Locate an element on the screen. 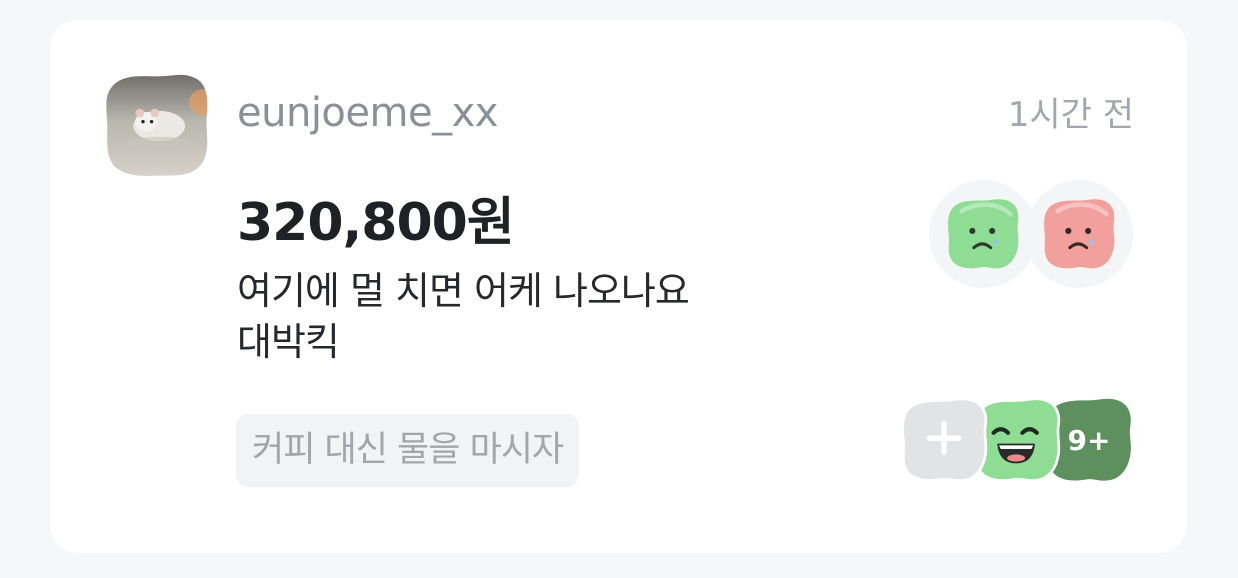 This screenshot has height=578, width=1238. amount: 320,800원 is located at coordinates (376, 223).